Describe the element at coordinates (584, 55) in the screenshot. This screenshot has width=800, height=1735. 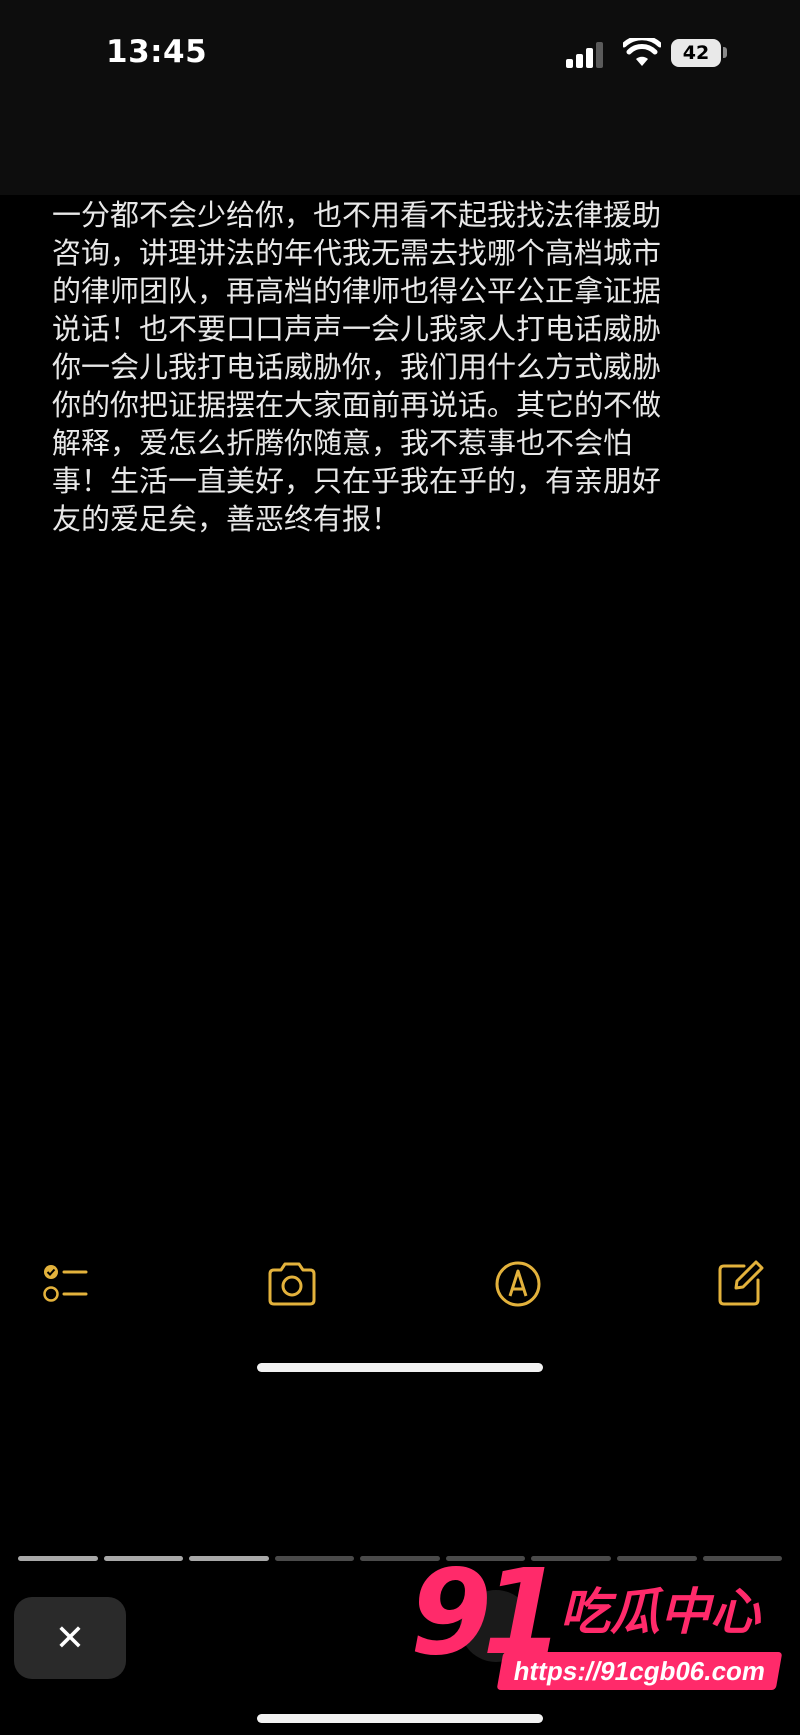
I see `cellular-signal-icon` at that location.